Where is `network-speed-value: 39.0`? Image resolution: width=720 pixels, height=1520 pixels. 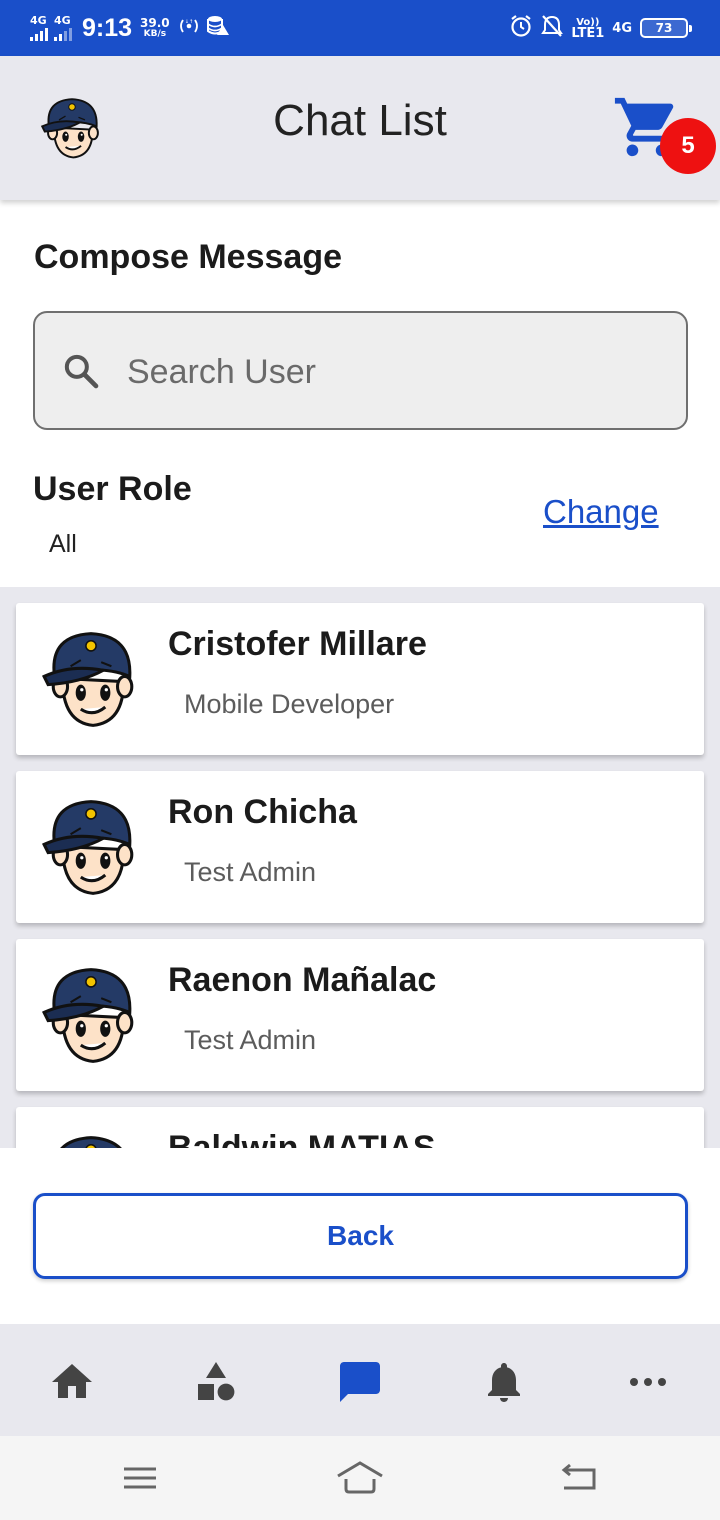 network-speed-value: 39.0 is located at coordinates (155, 23).